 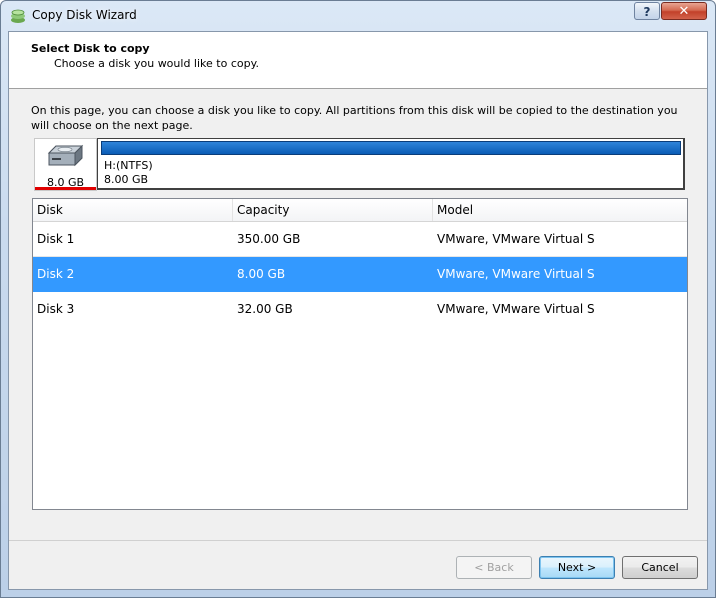 What do you see at coordinates (90, 48) in the screenshot?
I see `page-title: Select Disk to copy` at bounding box center [90, 48].